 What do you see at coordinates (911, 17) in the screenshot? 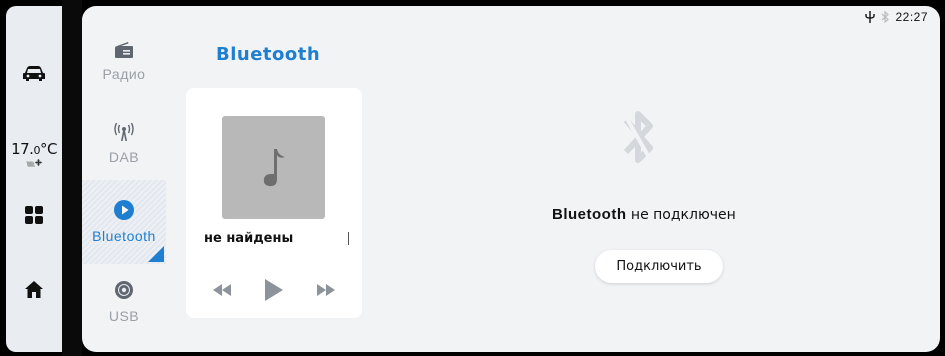
I see `clock: 22:27` at bounding box center [911, 17].